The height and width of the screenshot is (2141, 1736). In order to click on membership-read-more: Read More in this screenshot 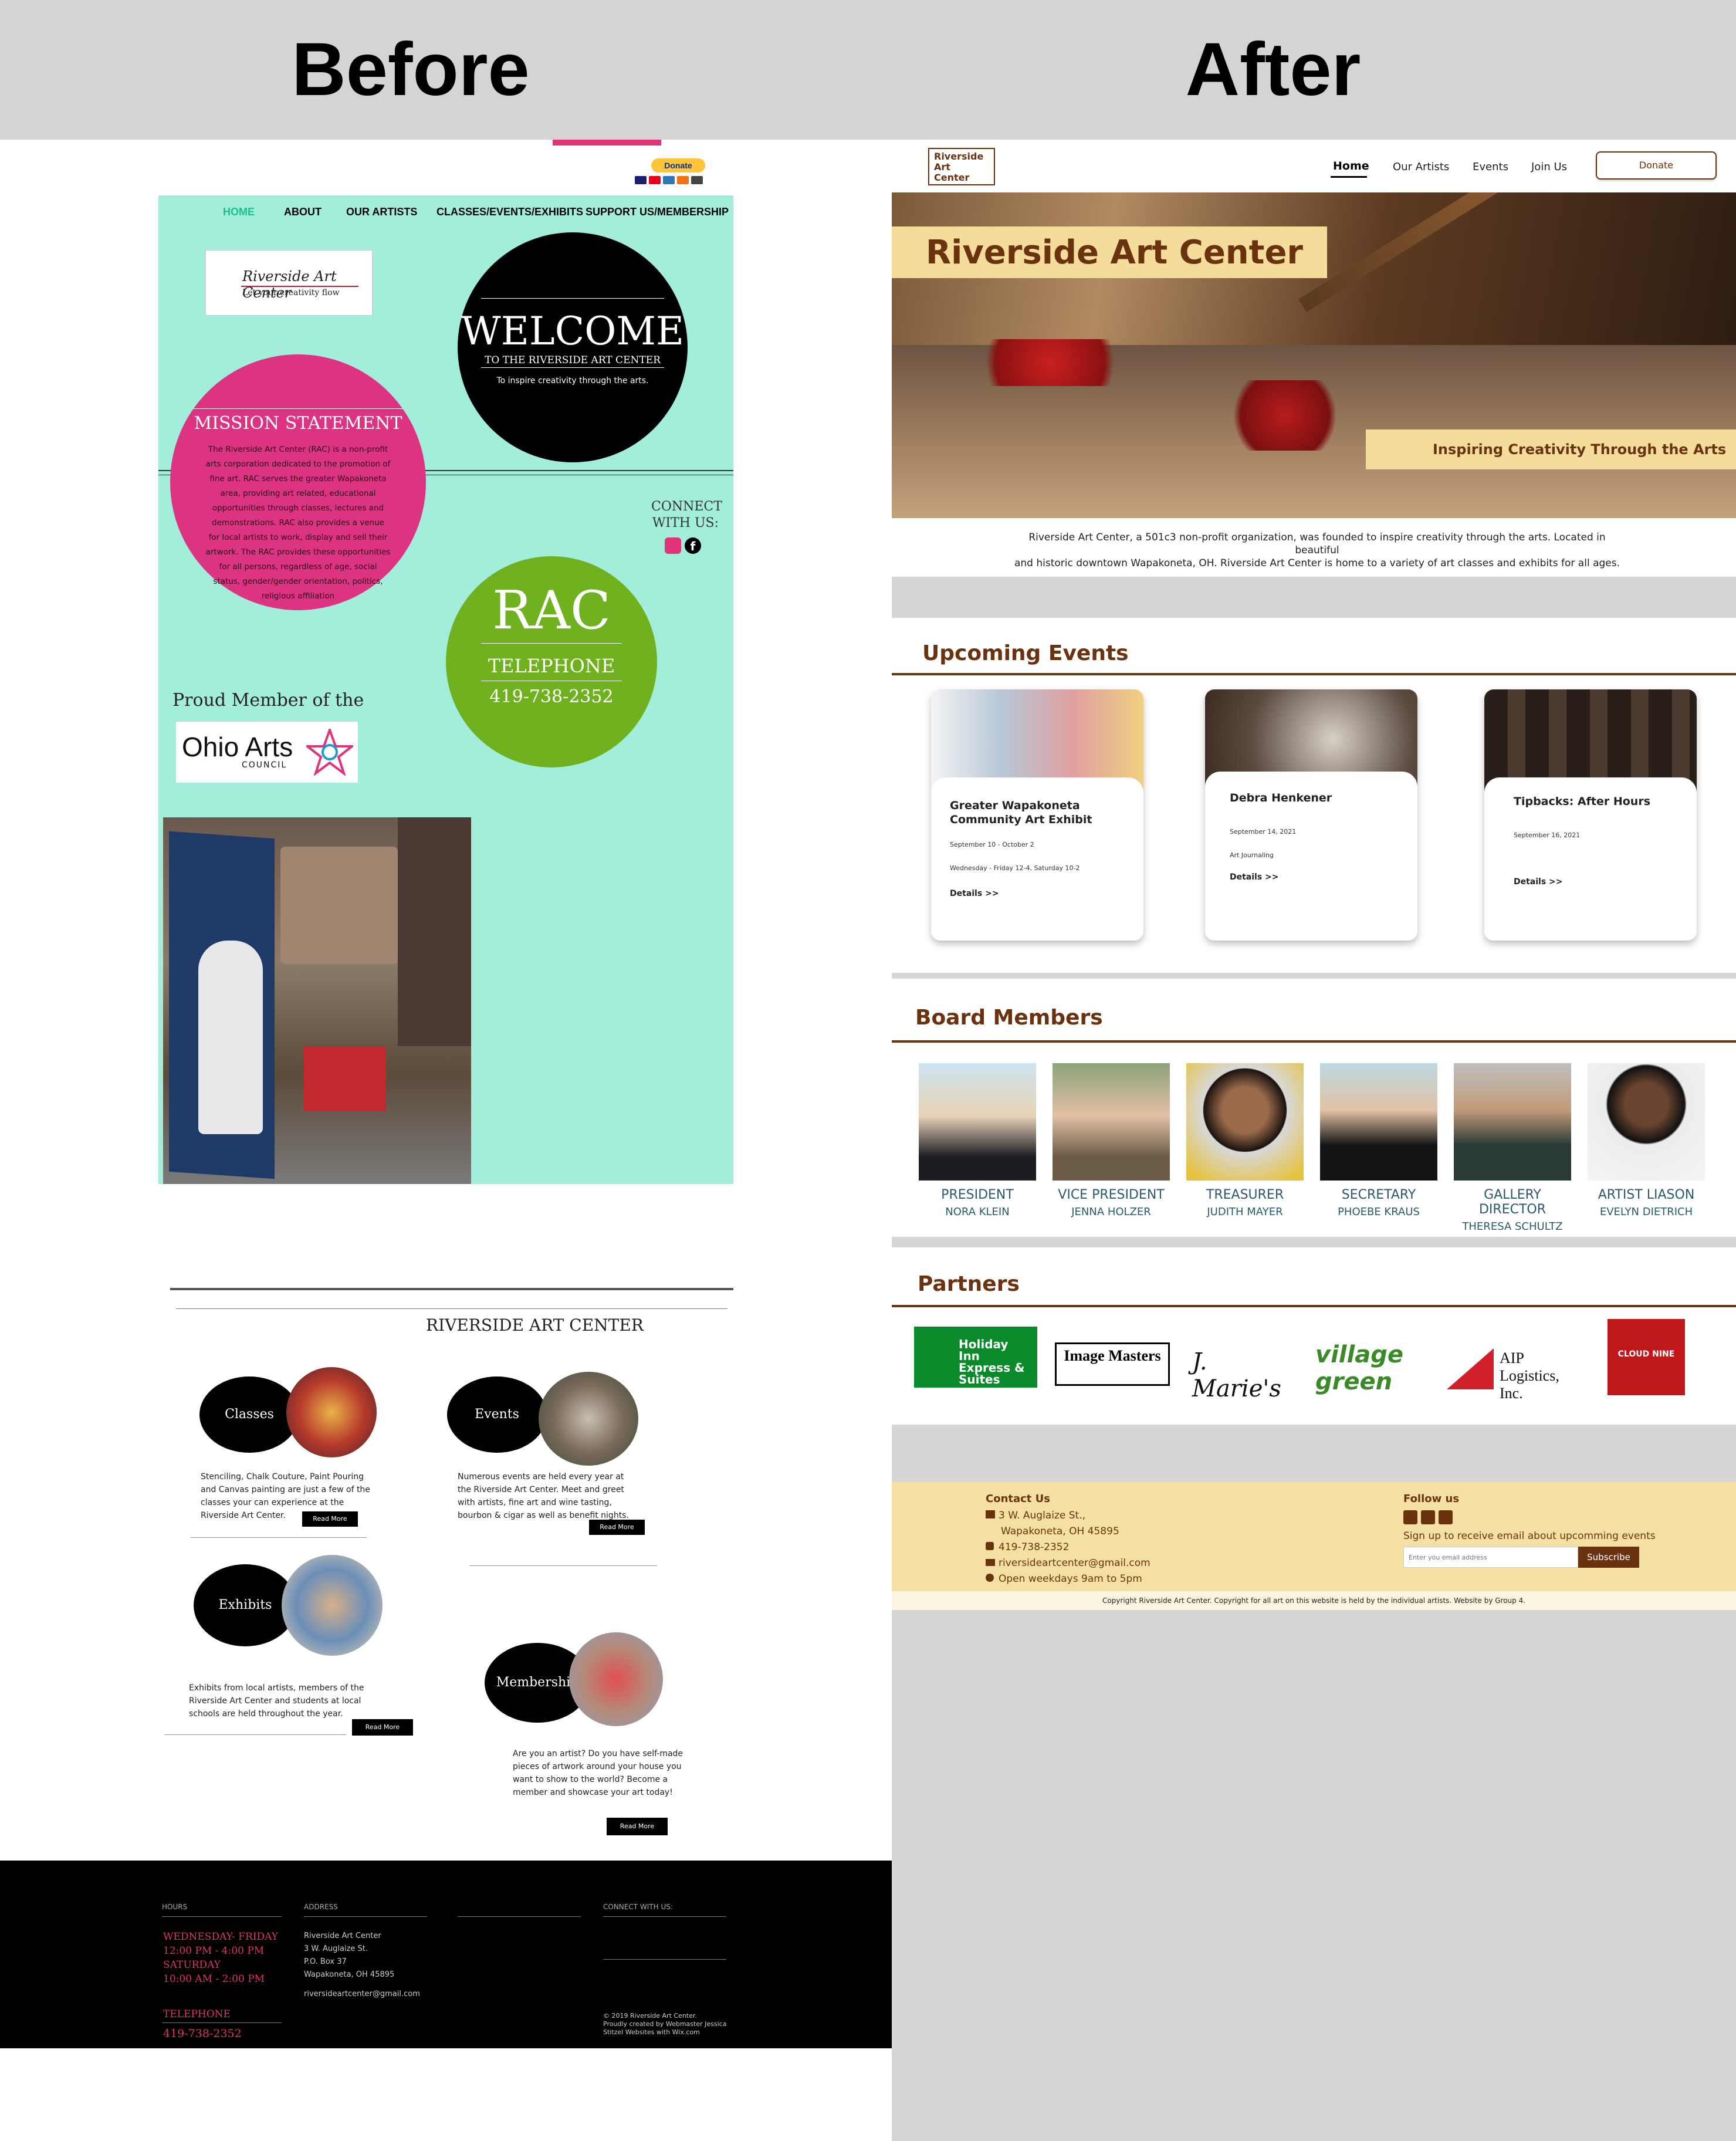, I will do `click(637, 1826)`.